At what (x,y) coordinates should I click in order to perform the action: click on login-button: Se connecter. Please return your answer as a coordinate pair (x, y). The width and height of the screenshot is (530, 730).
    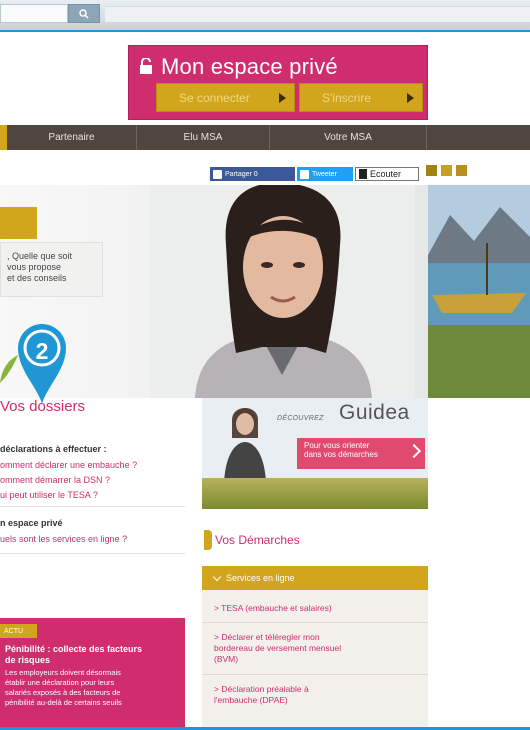
    Looking at the image, I should click on (225, 97).